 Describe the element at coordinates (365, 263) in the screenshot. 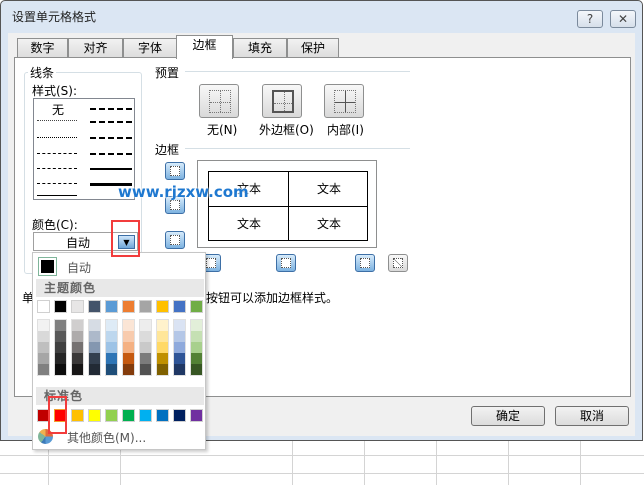

I see `border-right-button` at that location.